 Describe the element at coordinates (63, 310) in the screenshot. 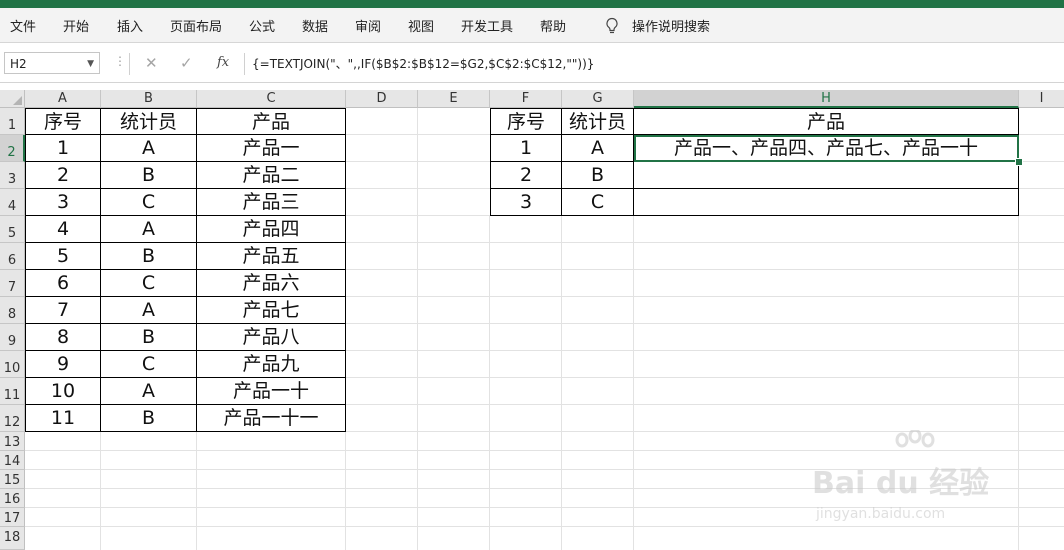

I see `cell-a8: 7` at that location.